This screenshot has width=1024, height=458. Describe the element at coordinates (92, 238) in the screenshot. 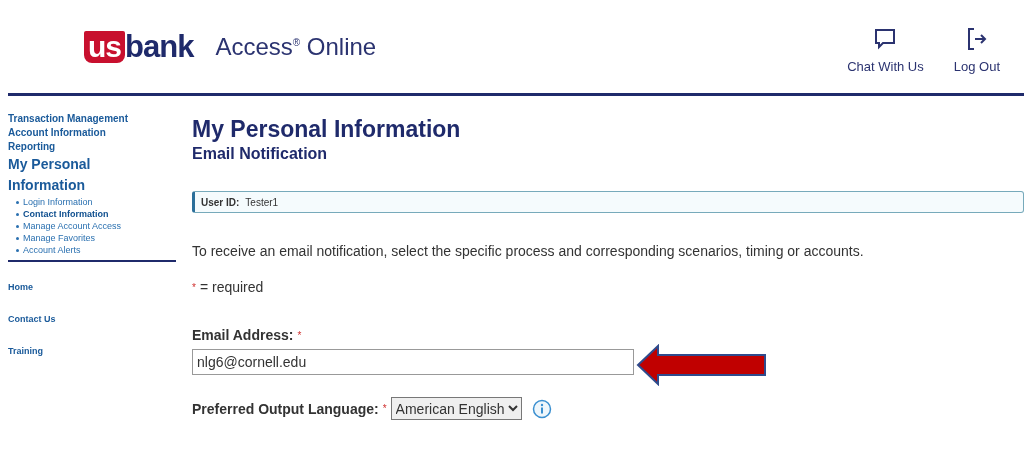

I see `sidebar-subitem: Manage Favorites` at that location.